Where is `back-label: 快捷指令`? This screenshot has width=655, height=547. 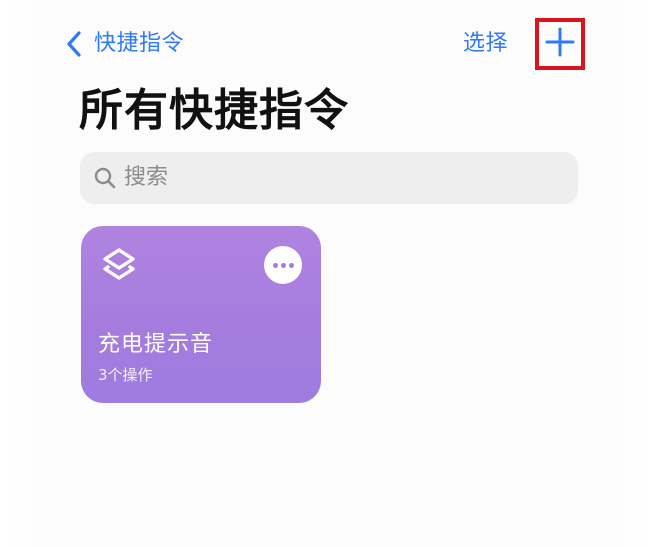
back-label: 快捷指令 is located at coordinates (139, 43).